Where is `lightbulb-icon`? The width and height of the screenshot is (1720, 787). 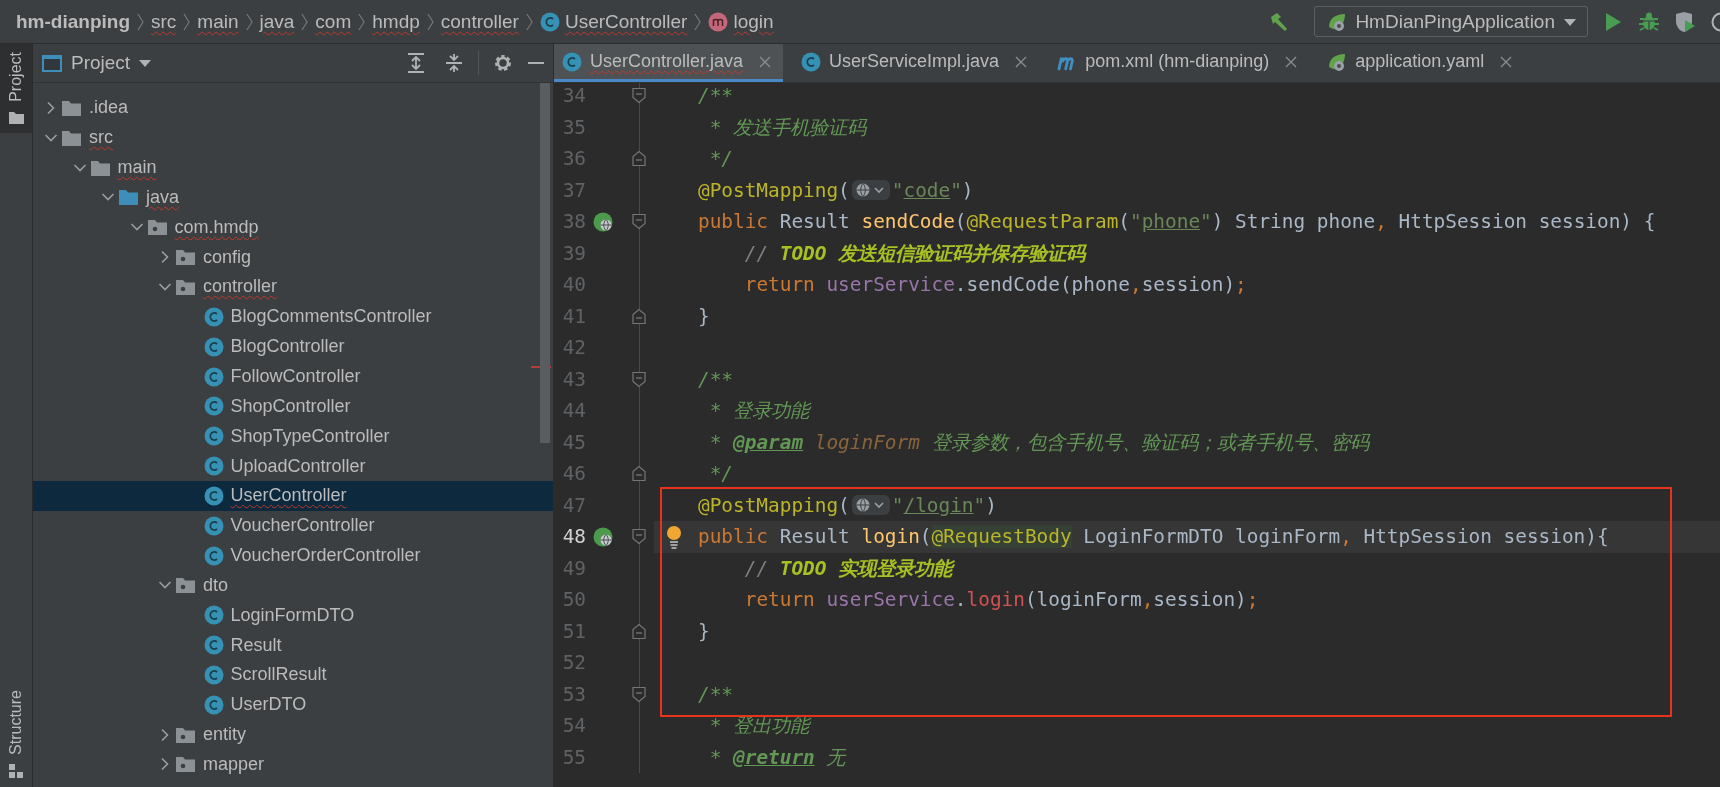 lightbulb-icon is located at coordinates (674, 536).